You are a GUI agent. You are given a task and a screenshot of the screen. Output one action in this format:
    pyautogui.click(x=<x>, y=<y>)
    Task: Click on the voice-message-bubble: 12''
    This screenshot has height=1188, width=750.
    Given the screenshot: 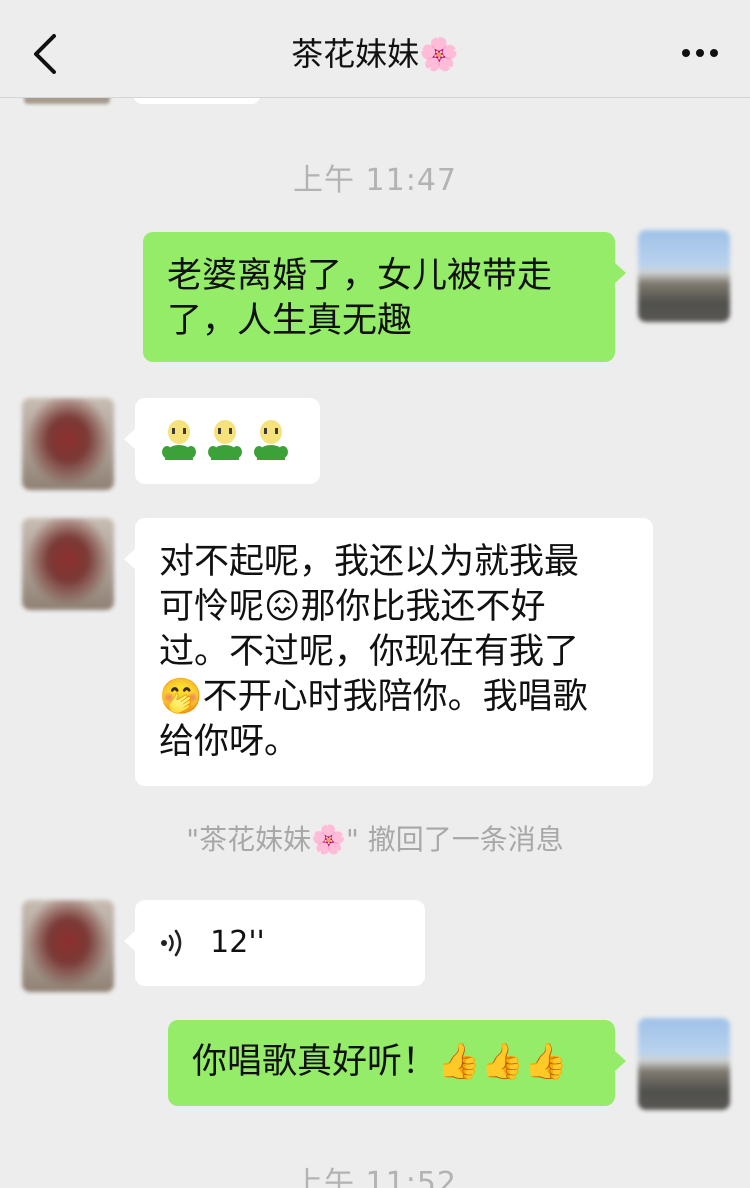 What is the action you would take?
    pyautogui.click(x=274, y=943)
    